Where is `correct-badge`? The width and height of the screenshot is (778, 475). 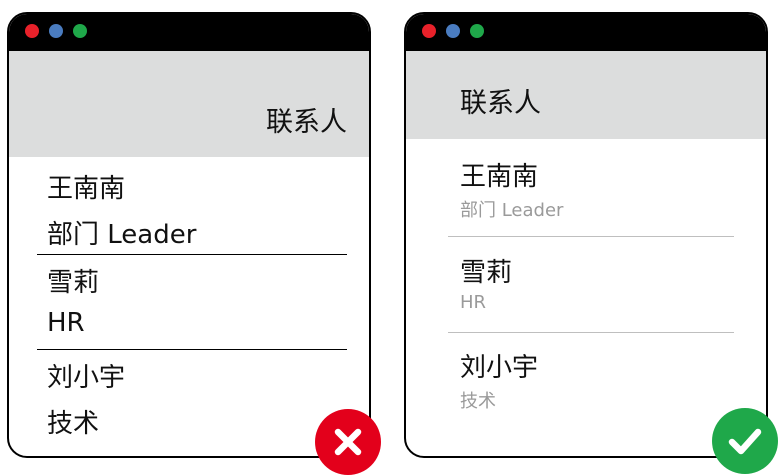 correct-badge is located at coordinates (745, 441).